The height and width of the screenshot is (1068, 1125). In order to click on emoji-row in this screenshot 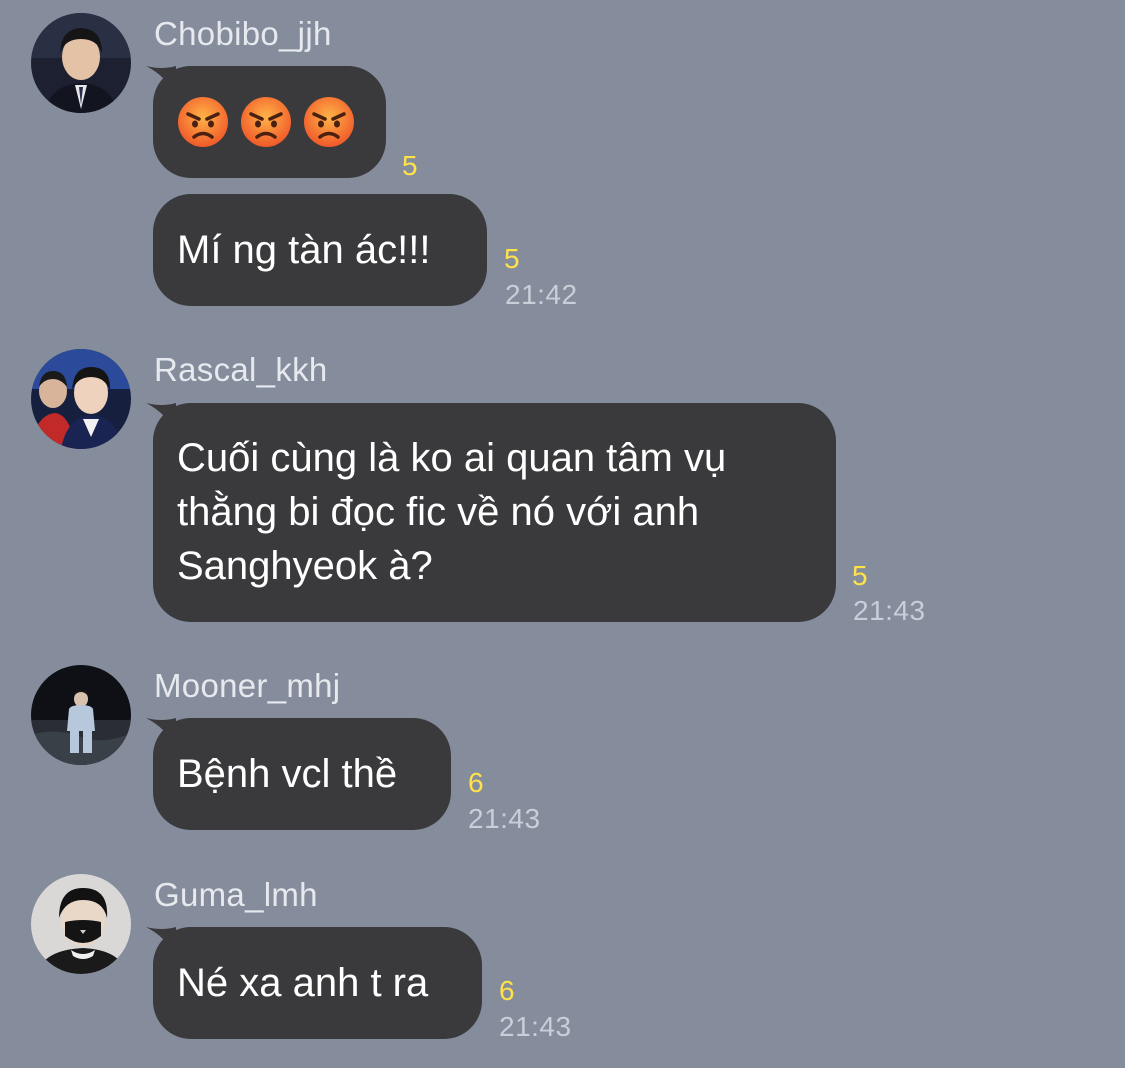, I will do `click(266, 122)`.